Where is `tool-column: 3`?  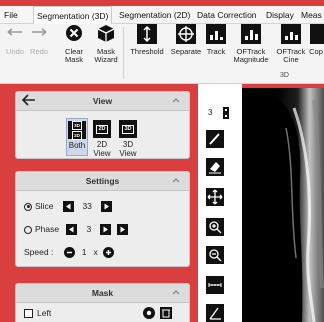
tool-column: 3 is located at coordinates (220, 203).